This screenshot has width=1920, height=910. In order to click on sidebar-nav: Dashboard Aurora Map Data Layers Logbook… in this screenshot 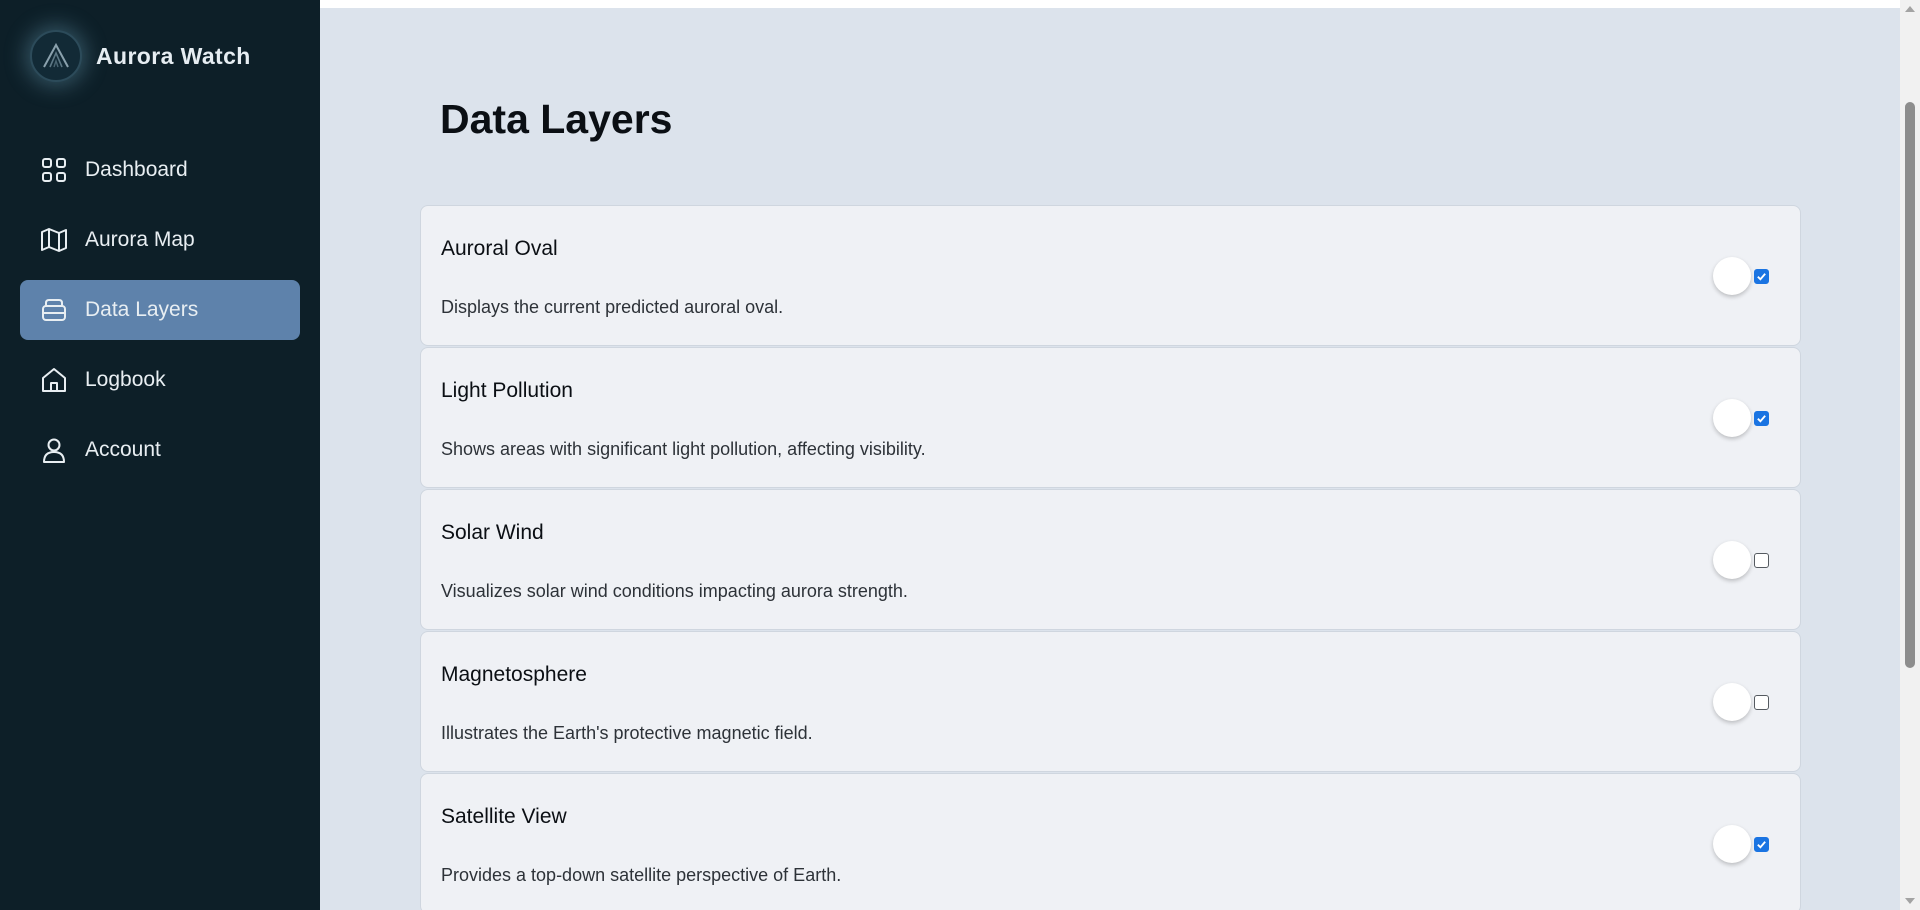, I will do `click(160, 315)`.